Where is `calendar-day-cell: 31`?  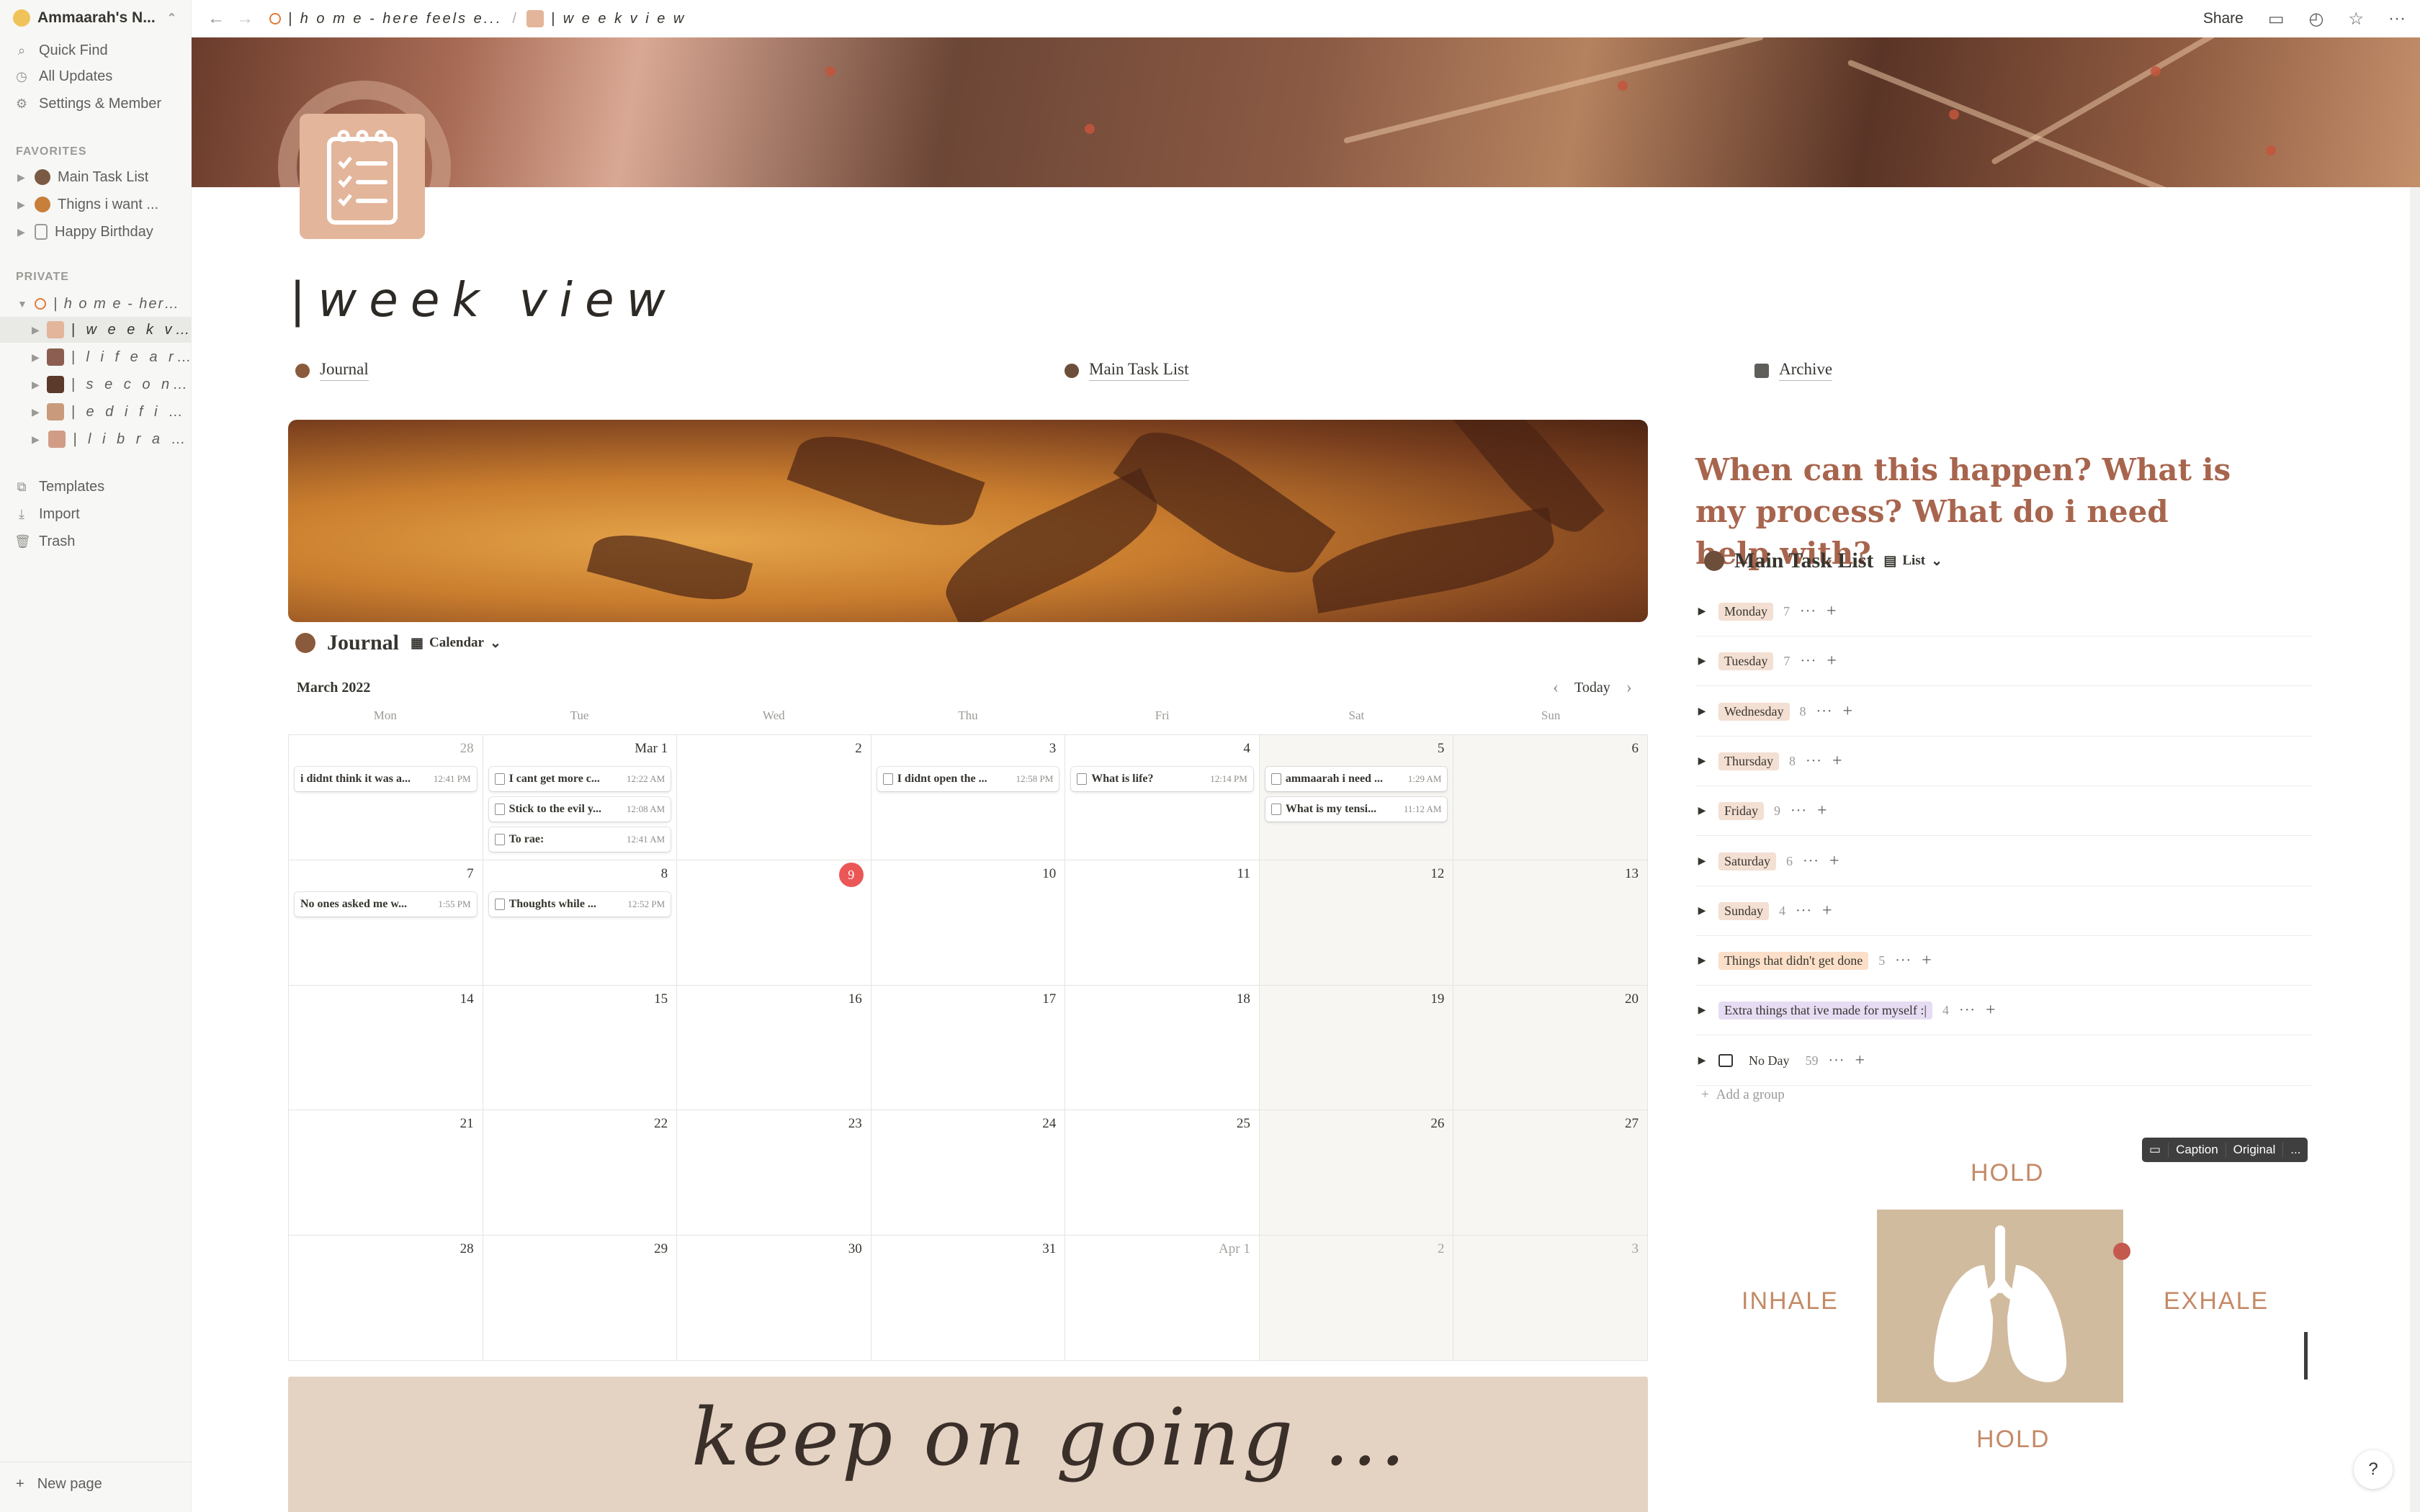
calendar-day-cell: 31 is located at coordinates (968, 1298).